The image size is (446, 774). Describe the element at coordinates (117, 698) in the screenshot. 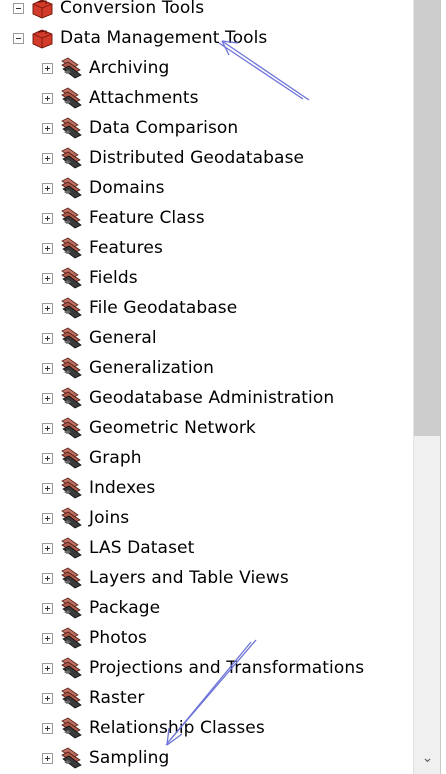

I see `tree-node-label: Raster` at that location.